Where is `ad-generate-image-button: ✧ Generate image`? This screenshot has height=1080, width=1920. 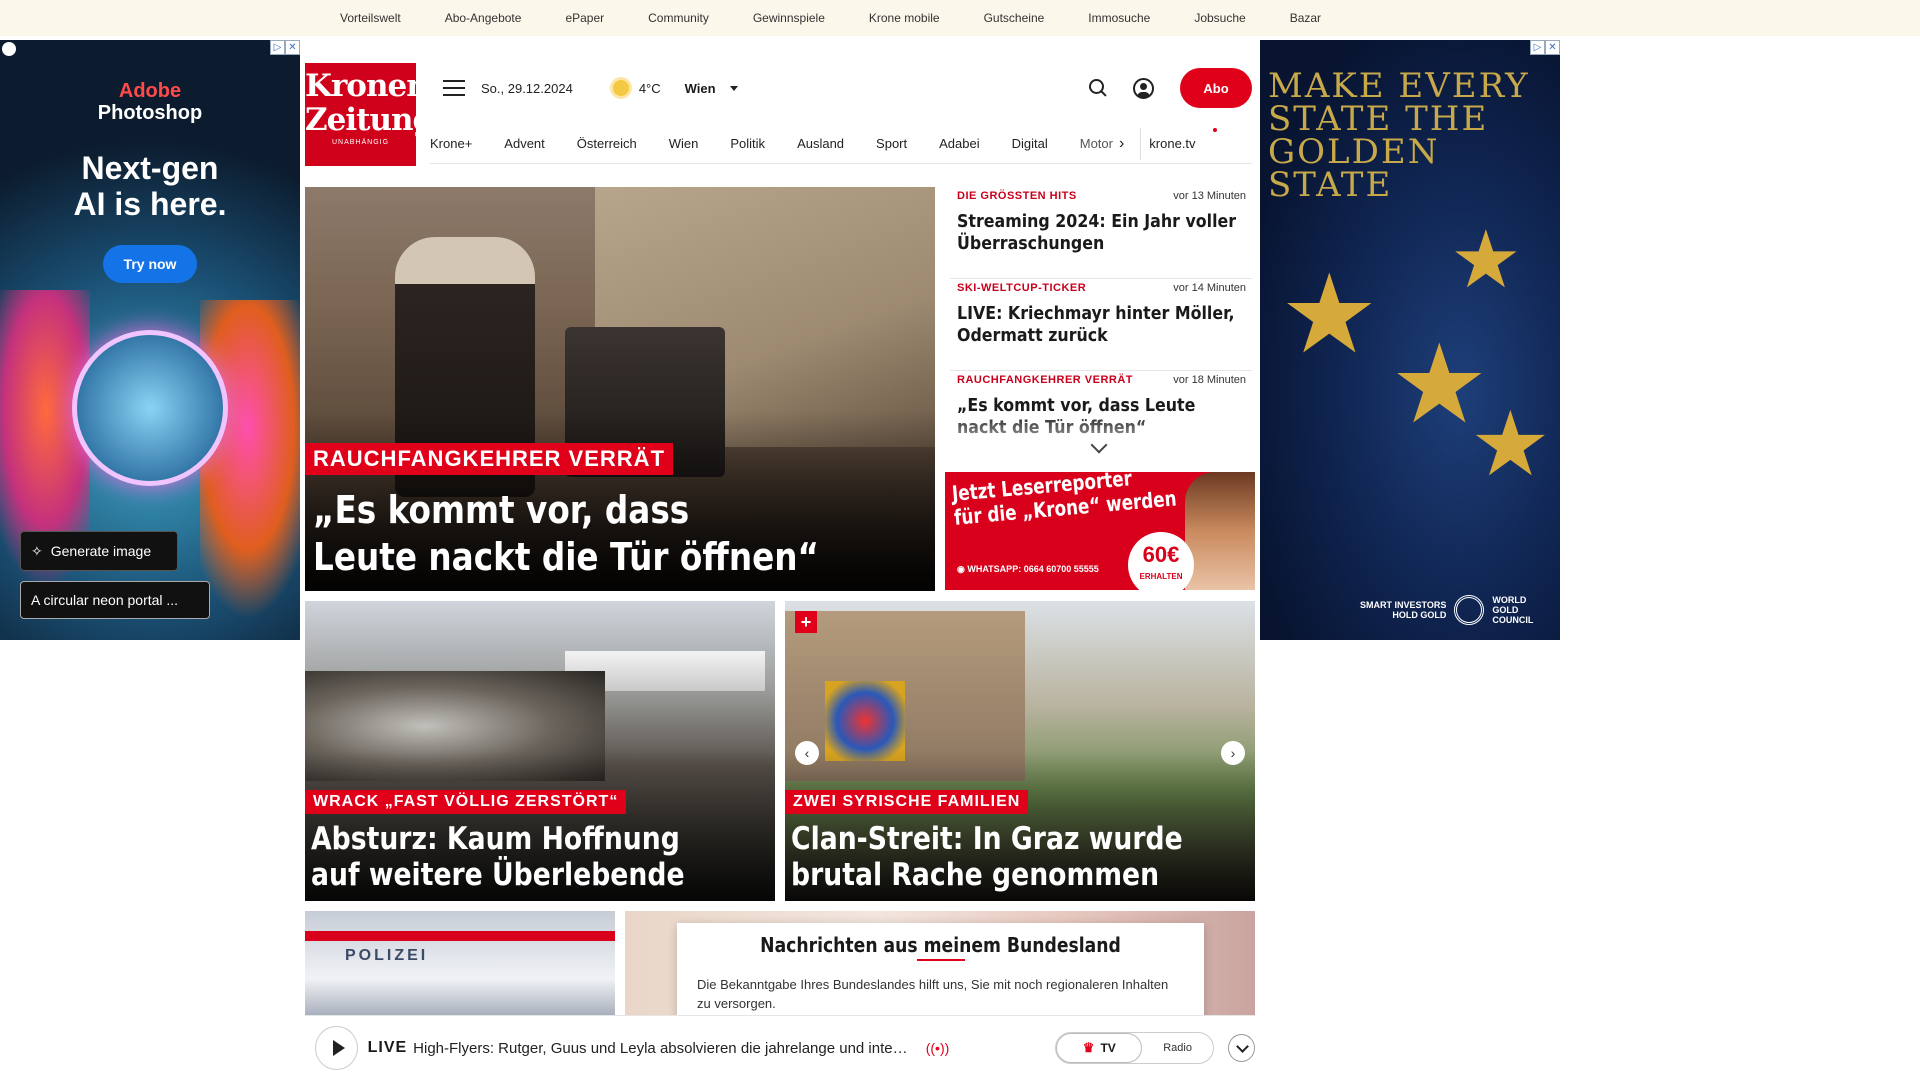
ad-generate-image-button: ✧ Generate image is located at coordinates (99, 551).